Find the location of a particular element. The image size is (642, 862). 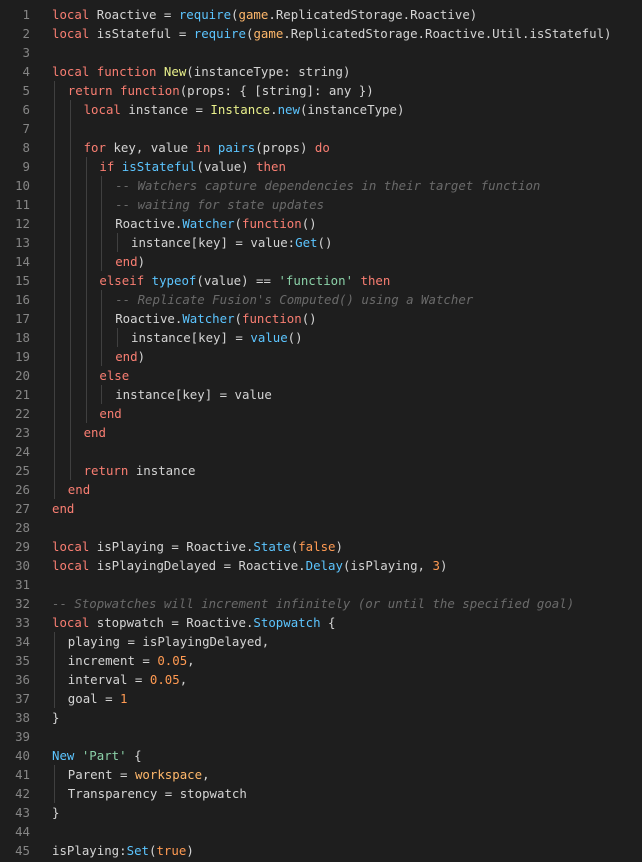

code-line: 21 instance[key] = value is located at coordinates (321, 394).